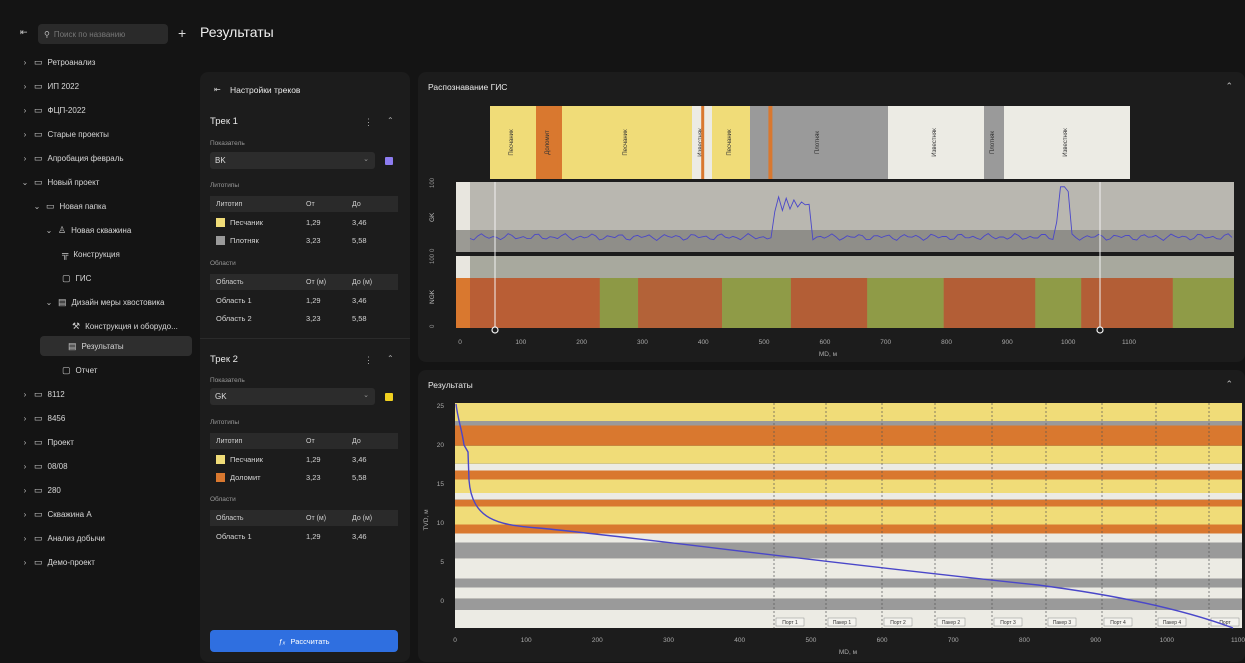 This screenshot has height=663, width=1245. What do you see at coordinates (74, 278) in the screenshot?
I see `tree-item: ▢ ГИС` at bounding box center [74, 278].